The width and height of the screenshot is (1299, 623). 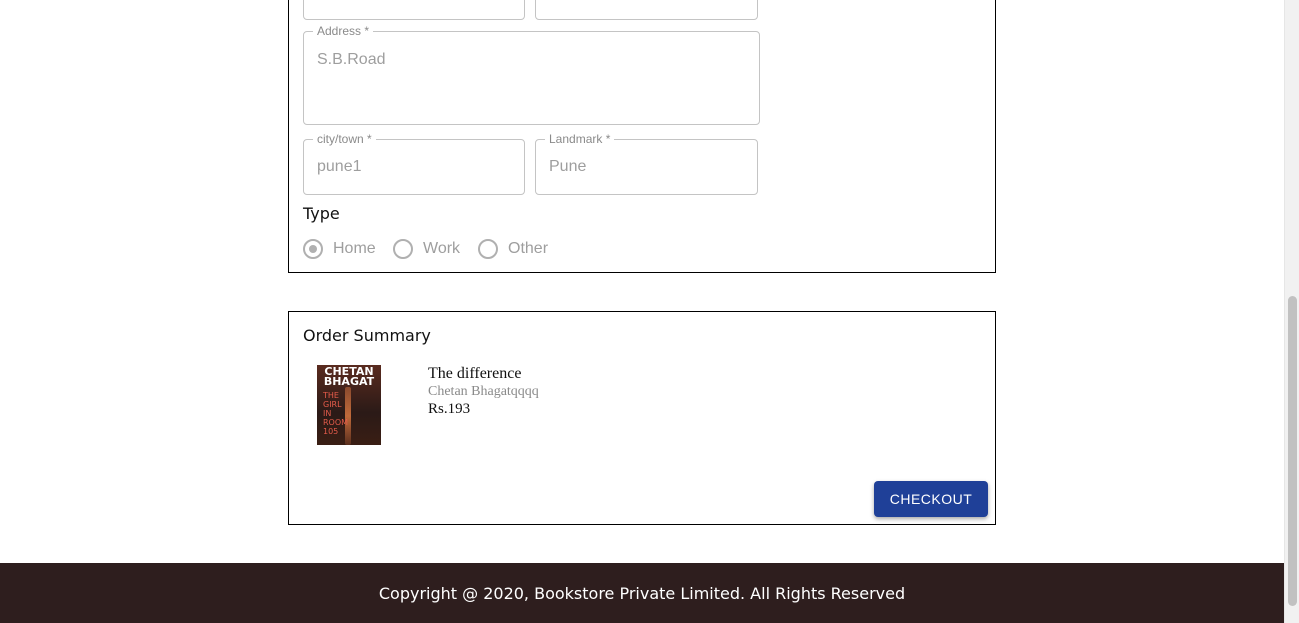 What do you see at coordinates (528, 248) in the screenshot?
I see `radio-other-label: Other` at bounding box center [528, 248].